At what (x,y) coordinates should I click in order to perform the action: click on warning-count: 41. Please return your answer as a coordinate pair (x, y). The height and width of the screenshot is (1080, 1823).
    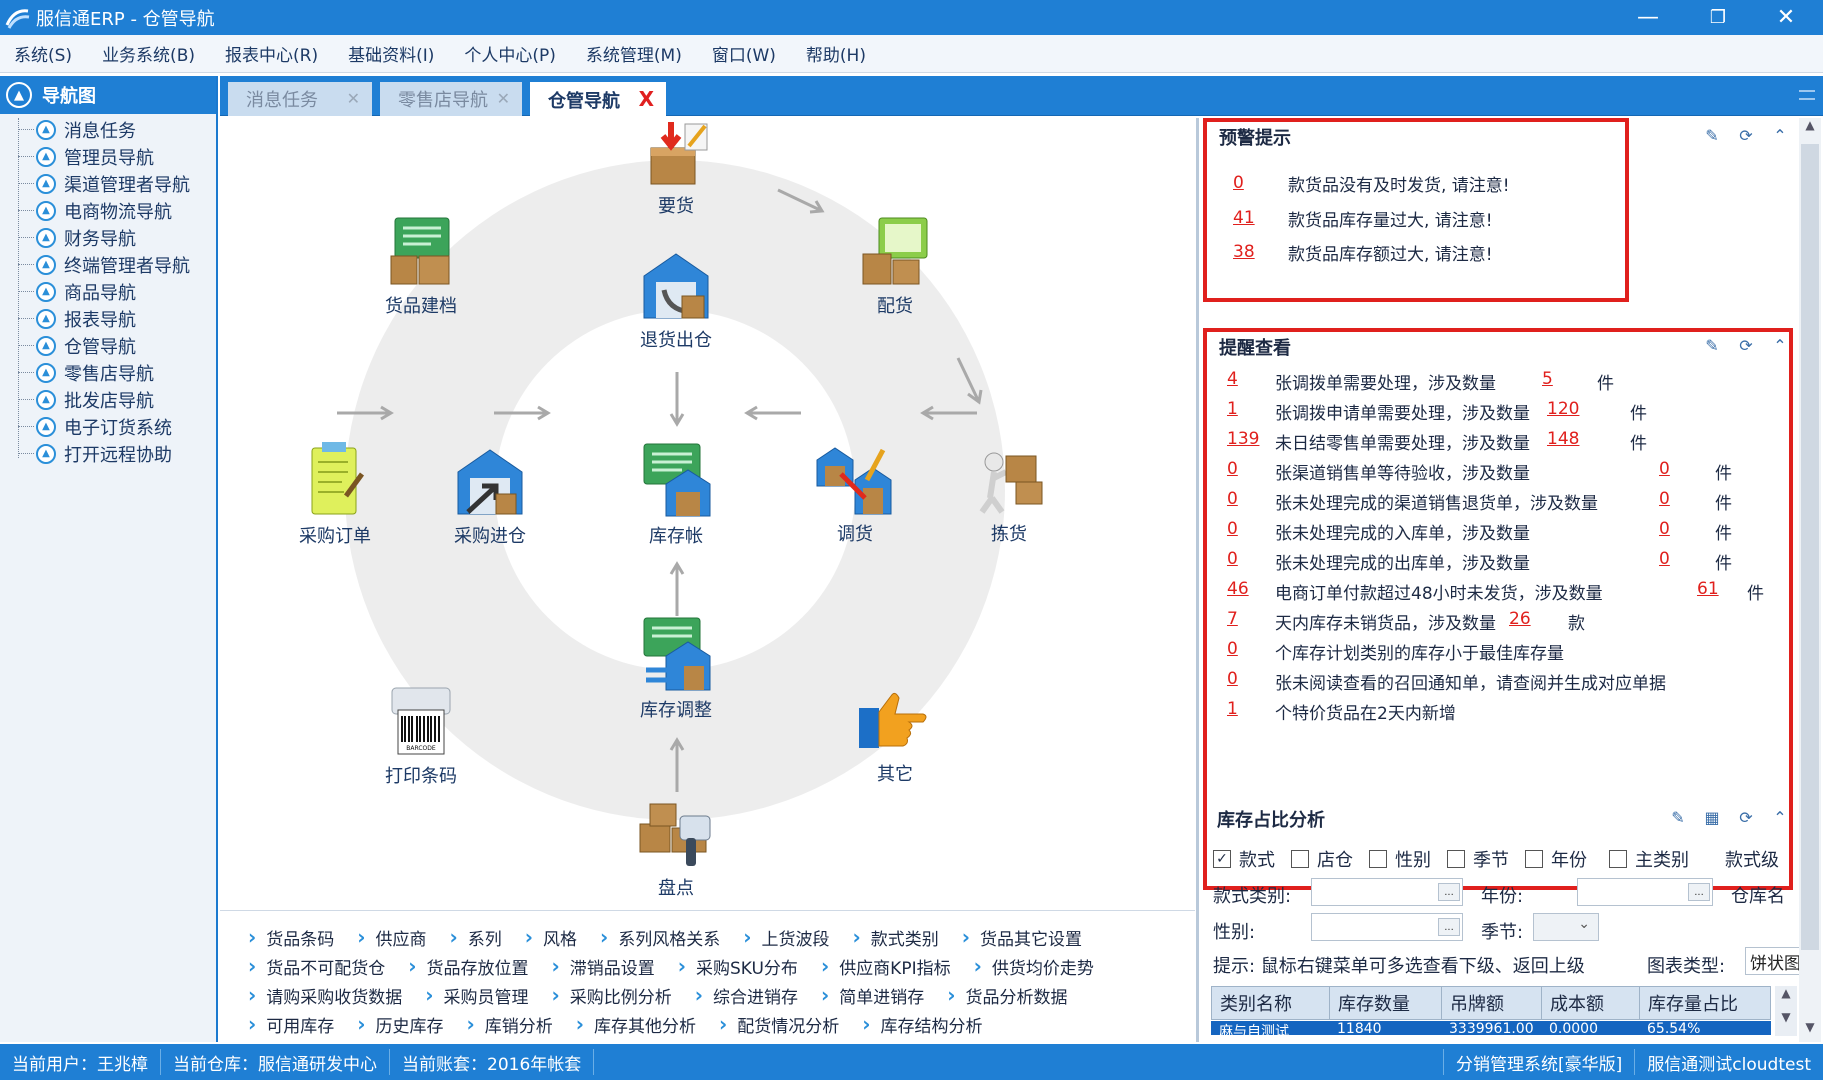
    Looking at the image, I should click on (1260, 218).